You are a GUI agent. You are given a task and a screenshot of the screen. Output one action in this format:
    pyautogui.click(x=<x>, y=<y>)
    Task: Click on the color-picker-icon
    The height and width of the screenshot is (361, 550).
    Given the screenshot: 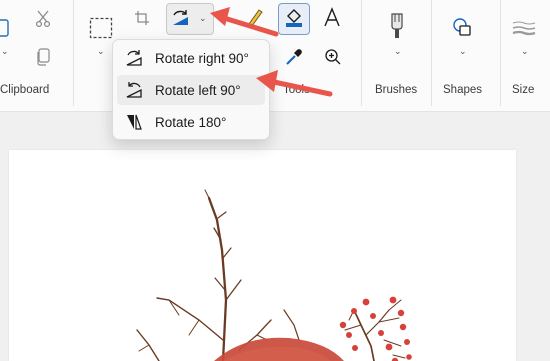 What is the action you would take?
    pyautogui.click(x=294, y=57)
    